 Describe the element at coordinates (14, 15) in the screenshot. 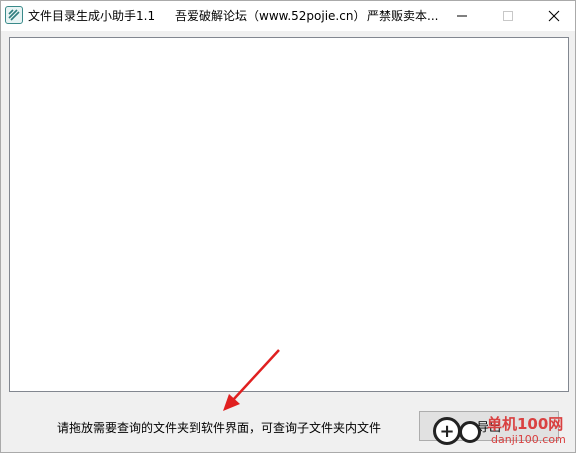

I see `app-icon` at that location.